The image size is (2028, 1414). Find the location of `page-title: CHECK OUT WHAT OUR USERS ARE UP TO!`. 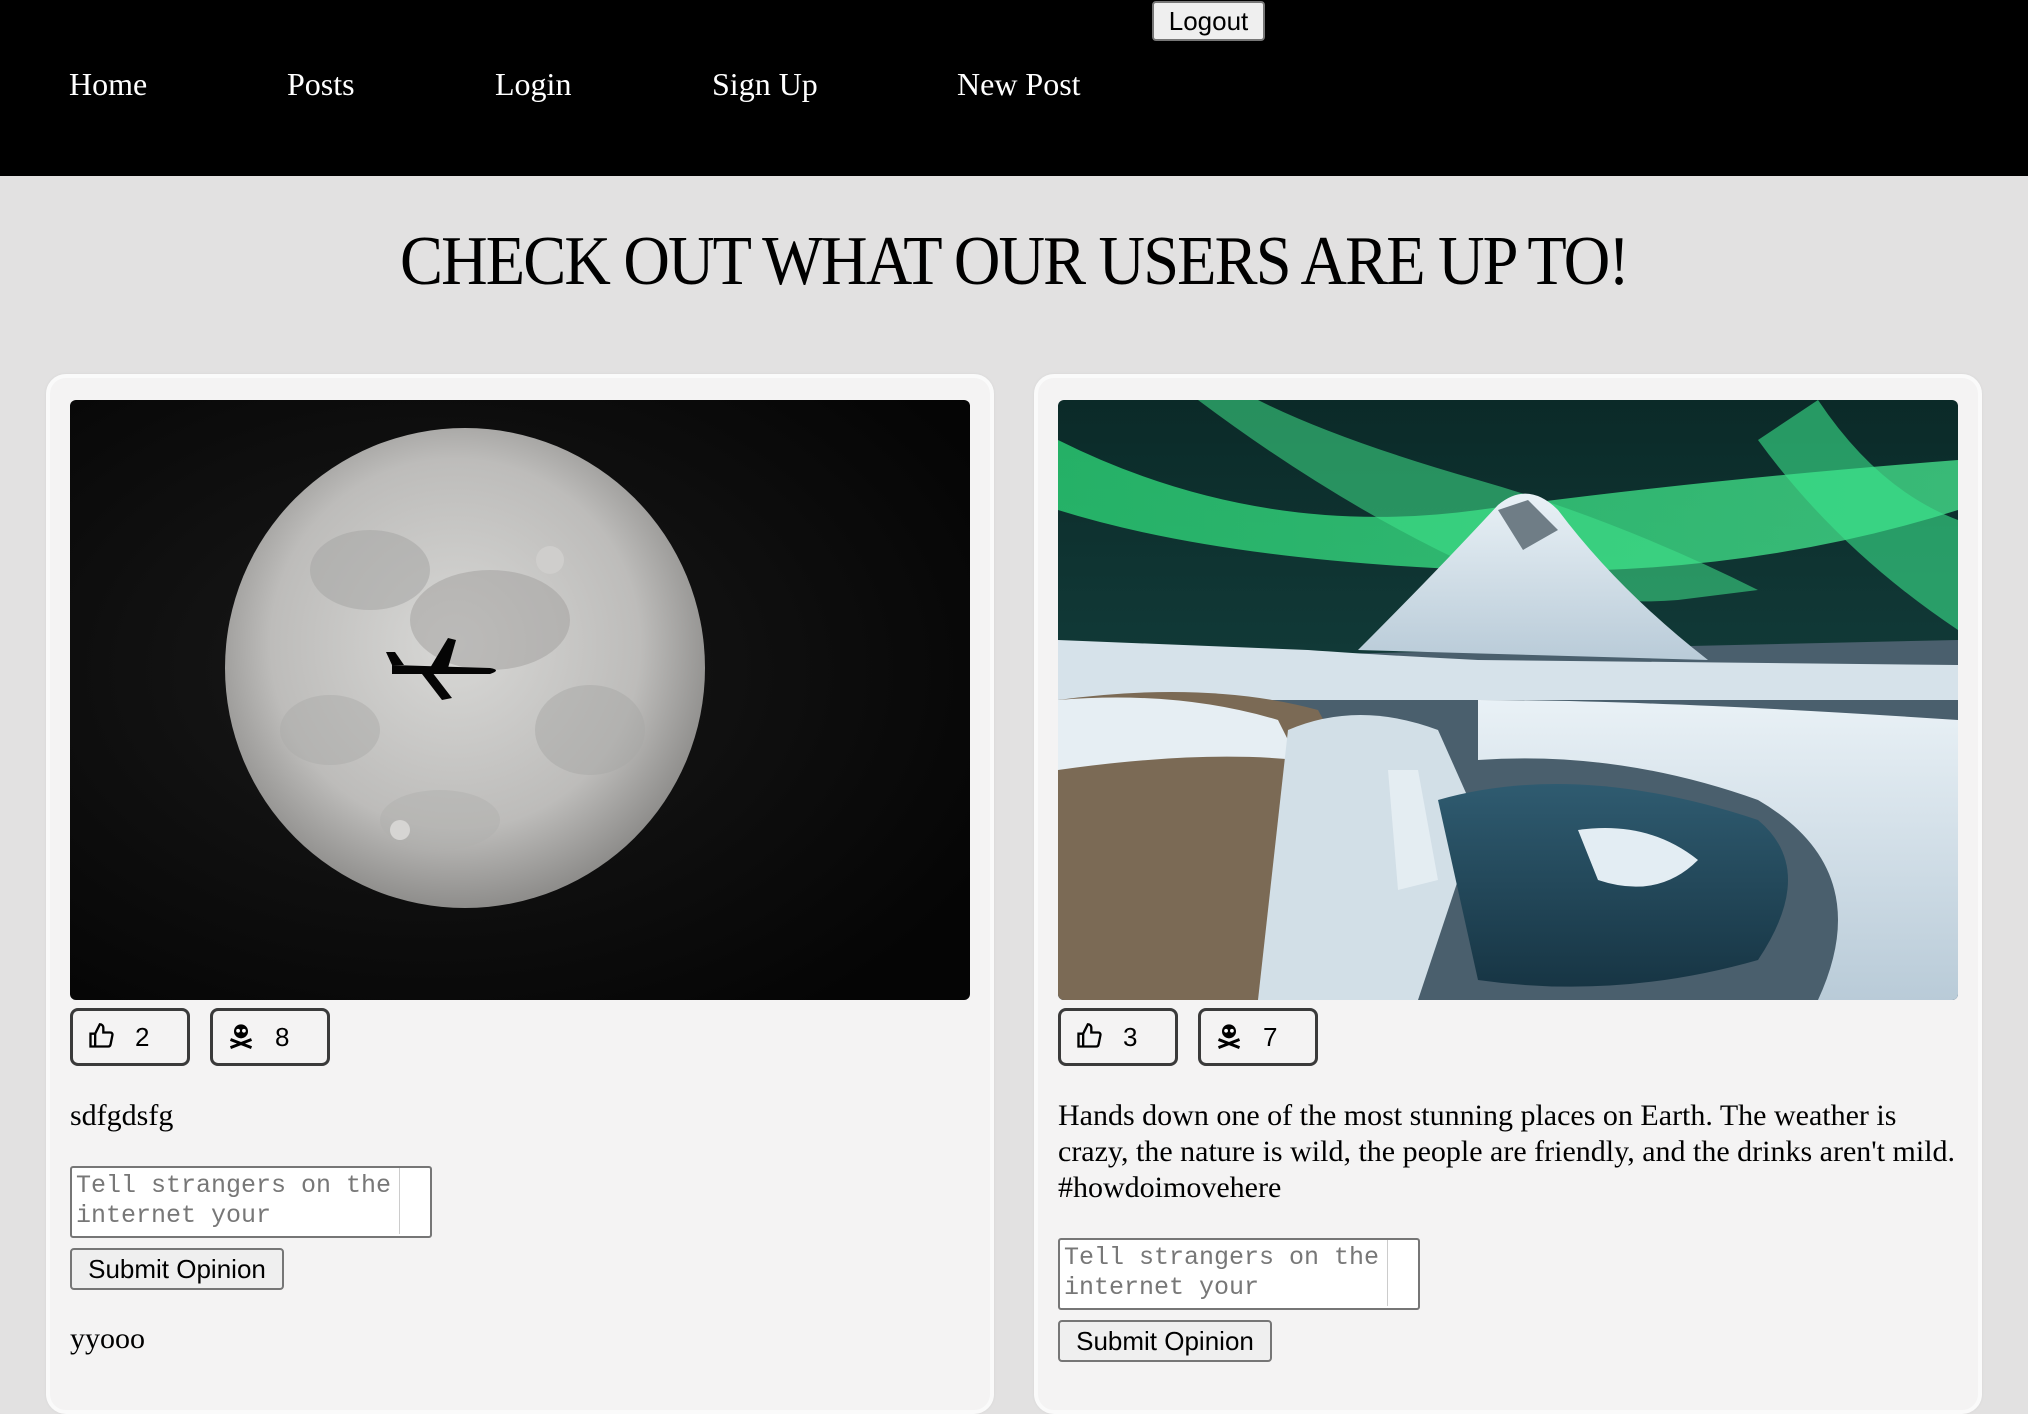

page-title: CHECK OUT WHAT OUR USERS ARE UP TO! is located at coordinates (1015, 261).